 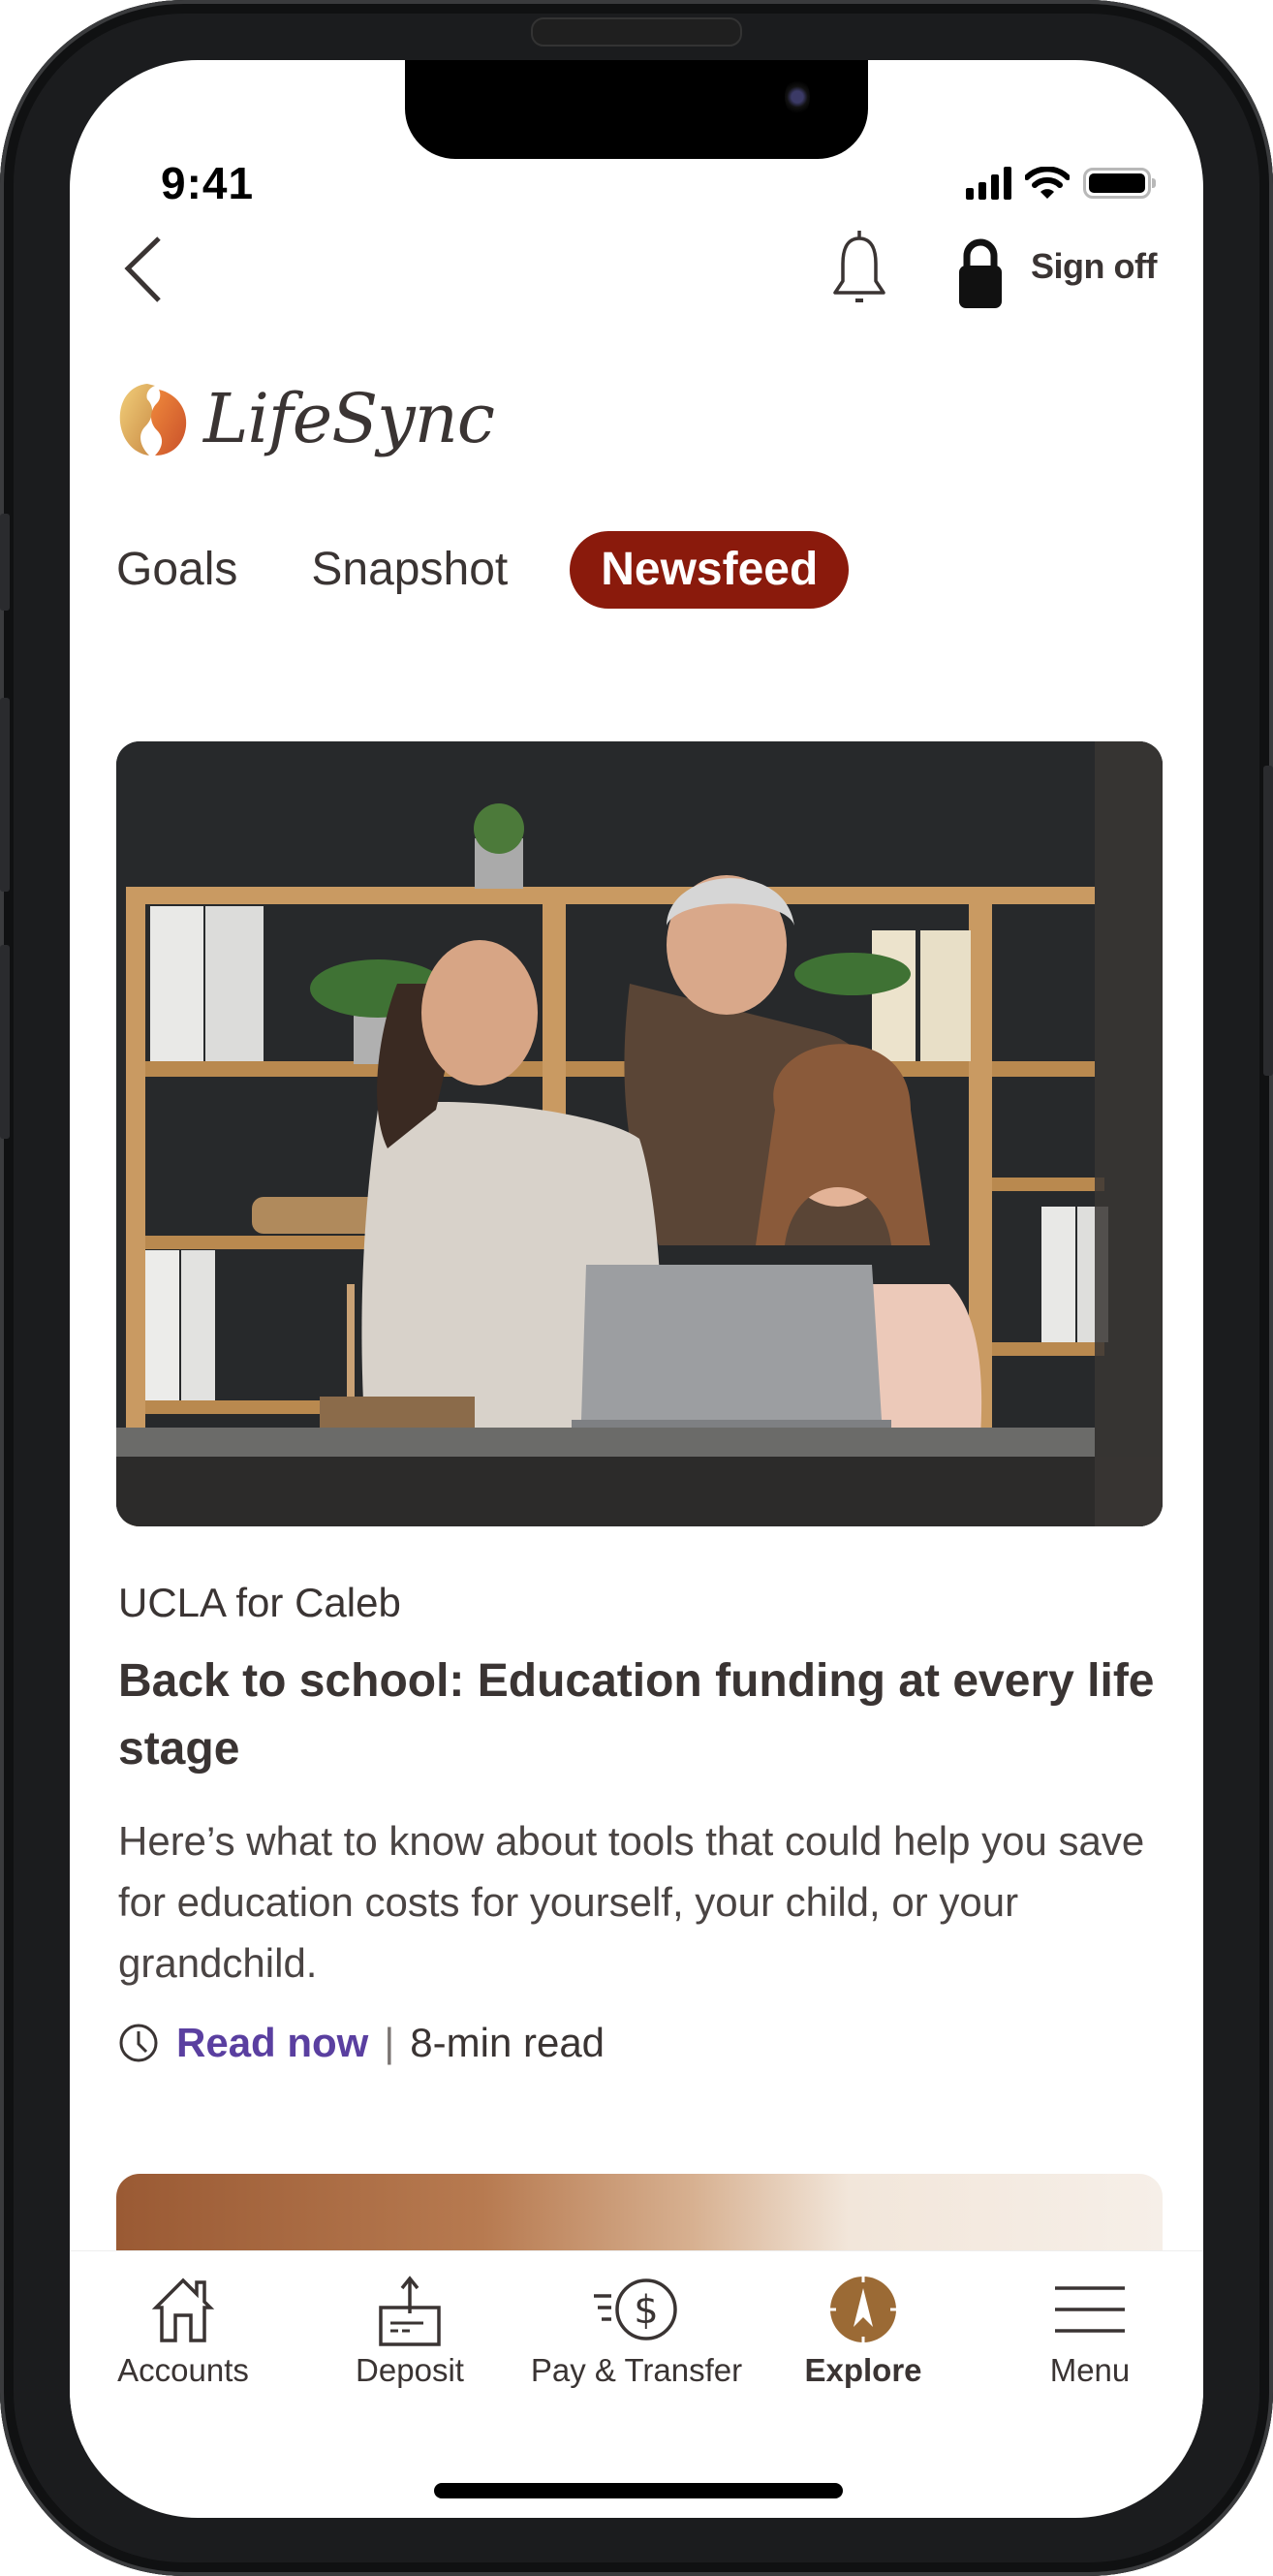 I want to click on power-button, so click(x=1268, y=921).